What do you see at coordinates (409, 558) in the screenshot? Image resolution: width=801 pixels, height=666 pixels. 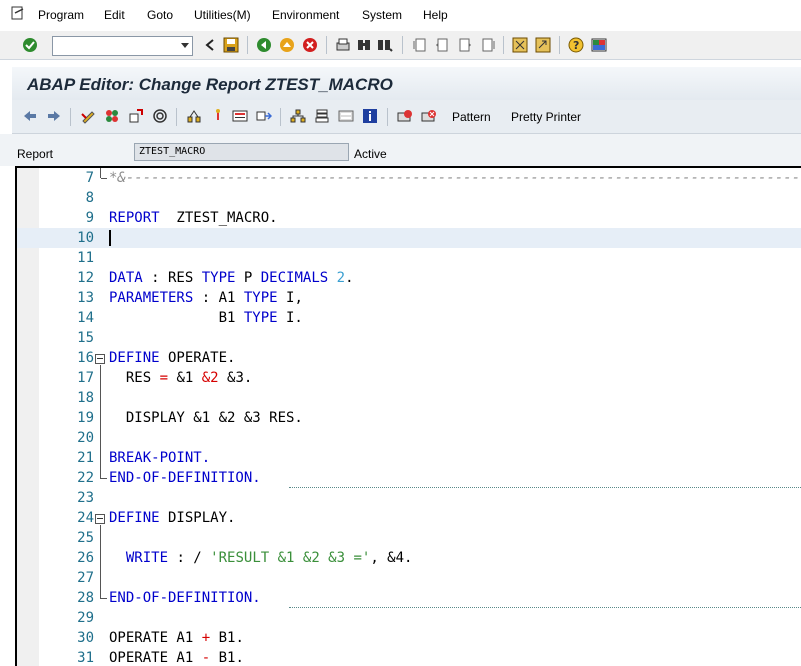 I see `code-line: 26 WRITE : / 'RESULT &1 &2 &3 =', &4.` at bounding box center [409, 558].